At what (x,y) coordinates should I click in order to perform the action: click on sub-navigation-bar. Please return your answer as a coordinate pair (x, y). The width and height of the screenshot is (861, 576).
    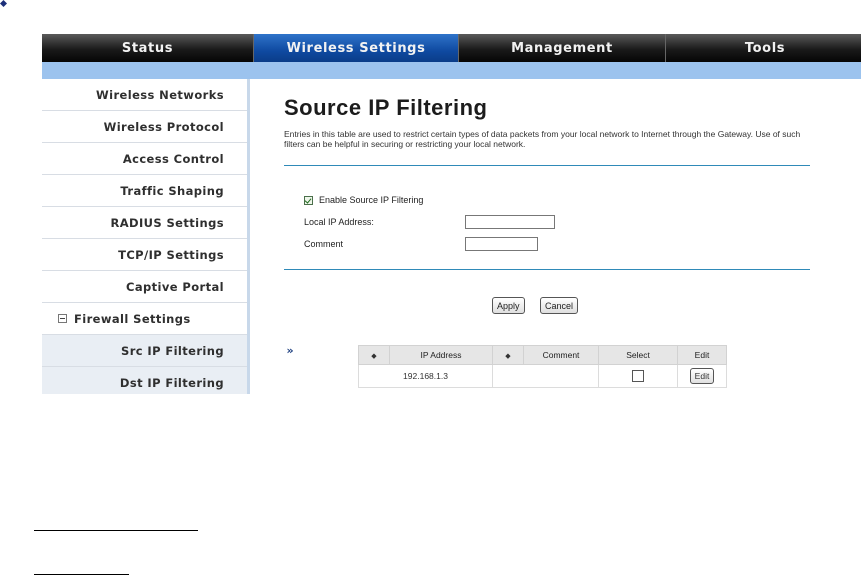
    Looking at the image, I should click on (451, 70).